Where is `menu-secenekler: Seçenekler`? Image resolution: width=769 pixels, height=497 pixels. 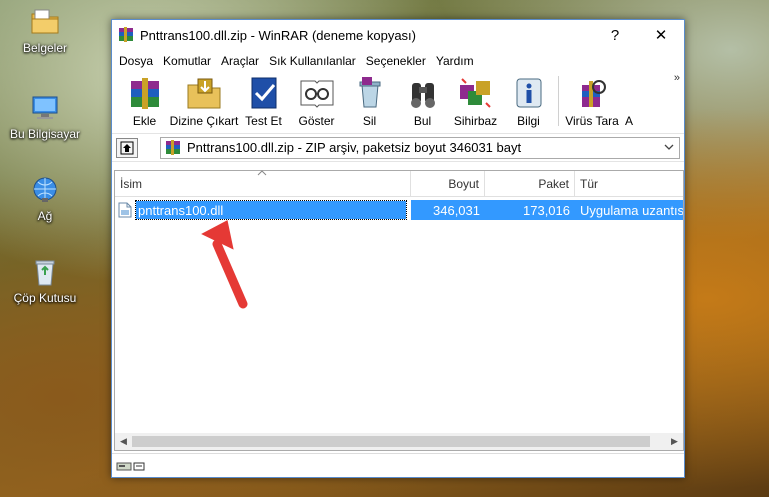 menu-secenekler: Seçenekler is located at coordinates (396, 61).